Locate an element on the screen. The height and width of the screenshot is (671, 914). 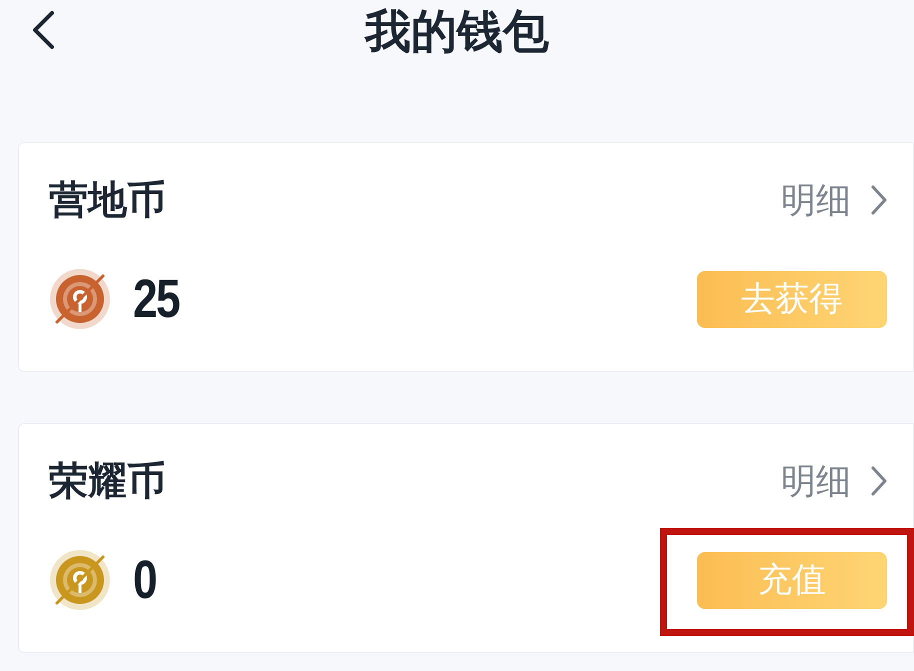
page-title: 我的钱包 is located at coordinates (457, 31).